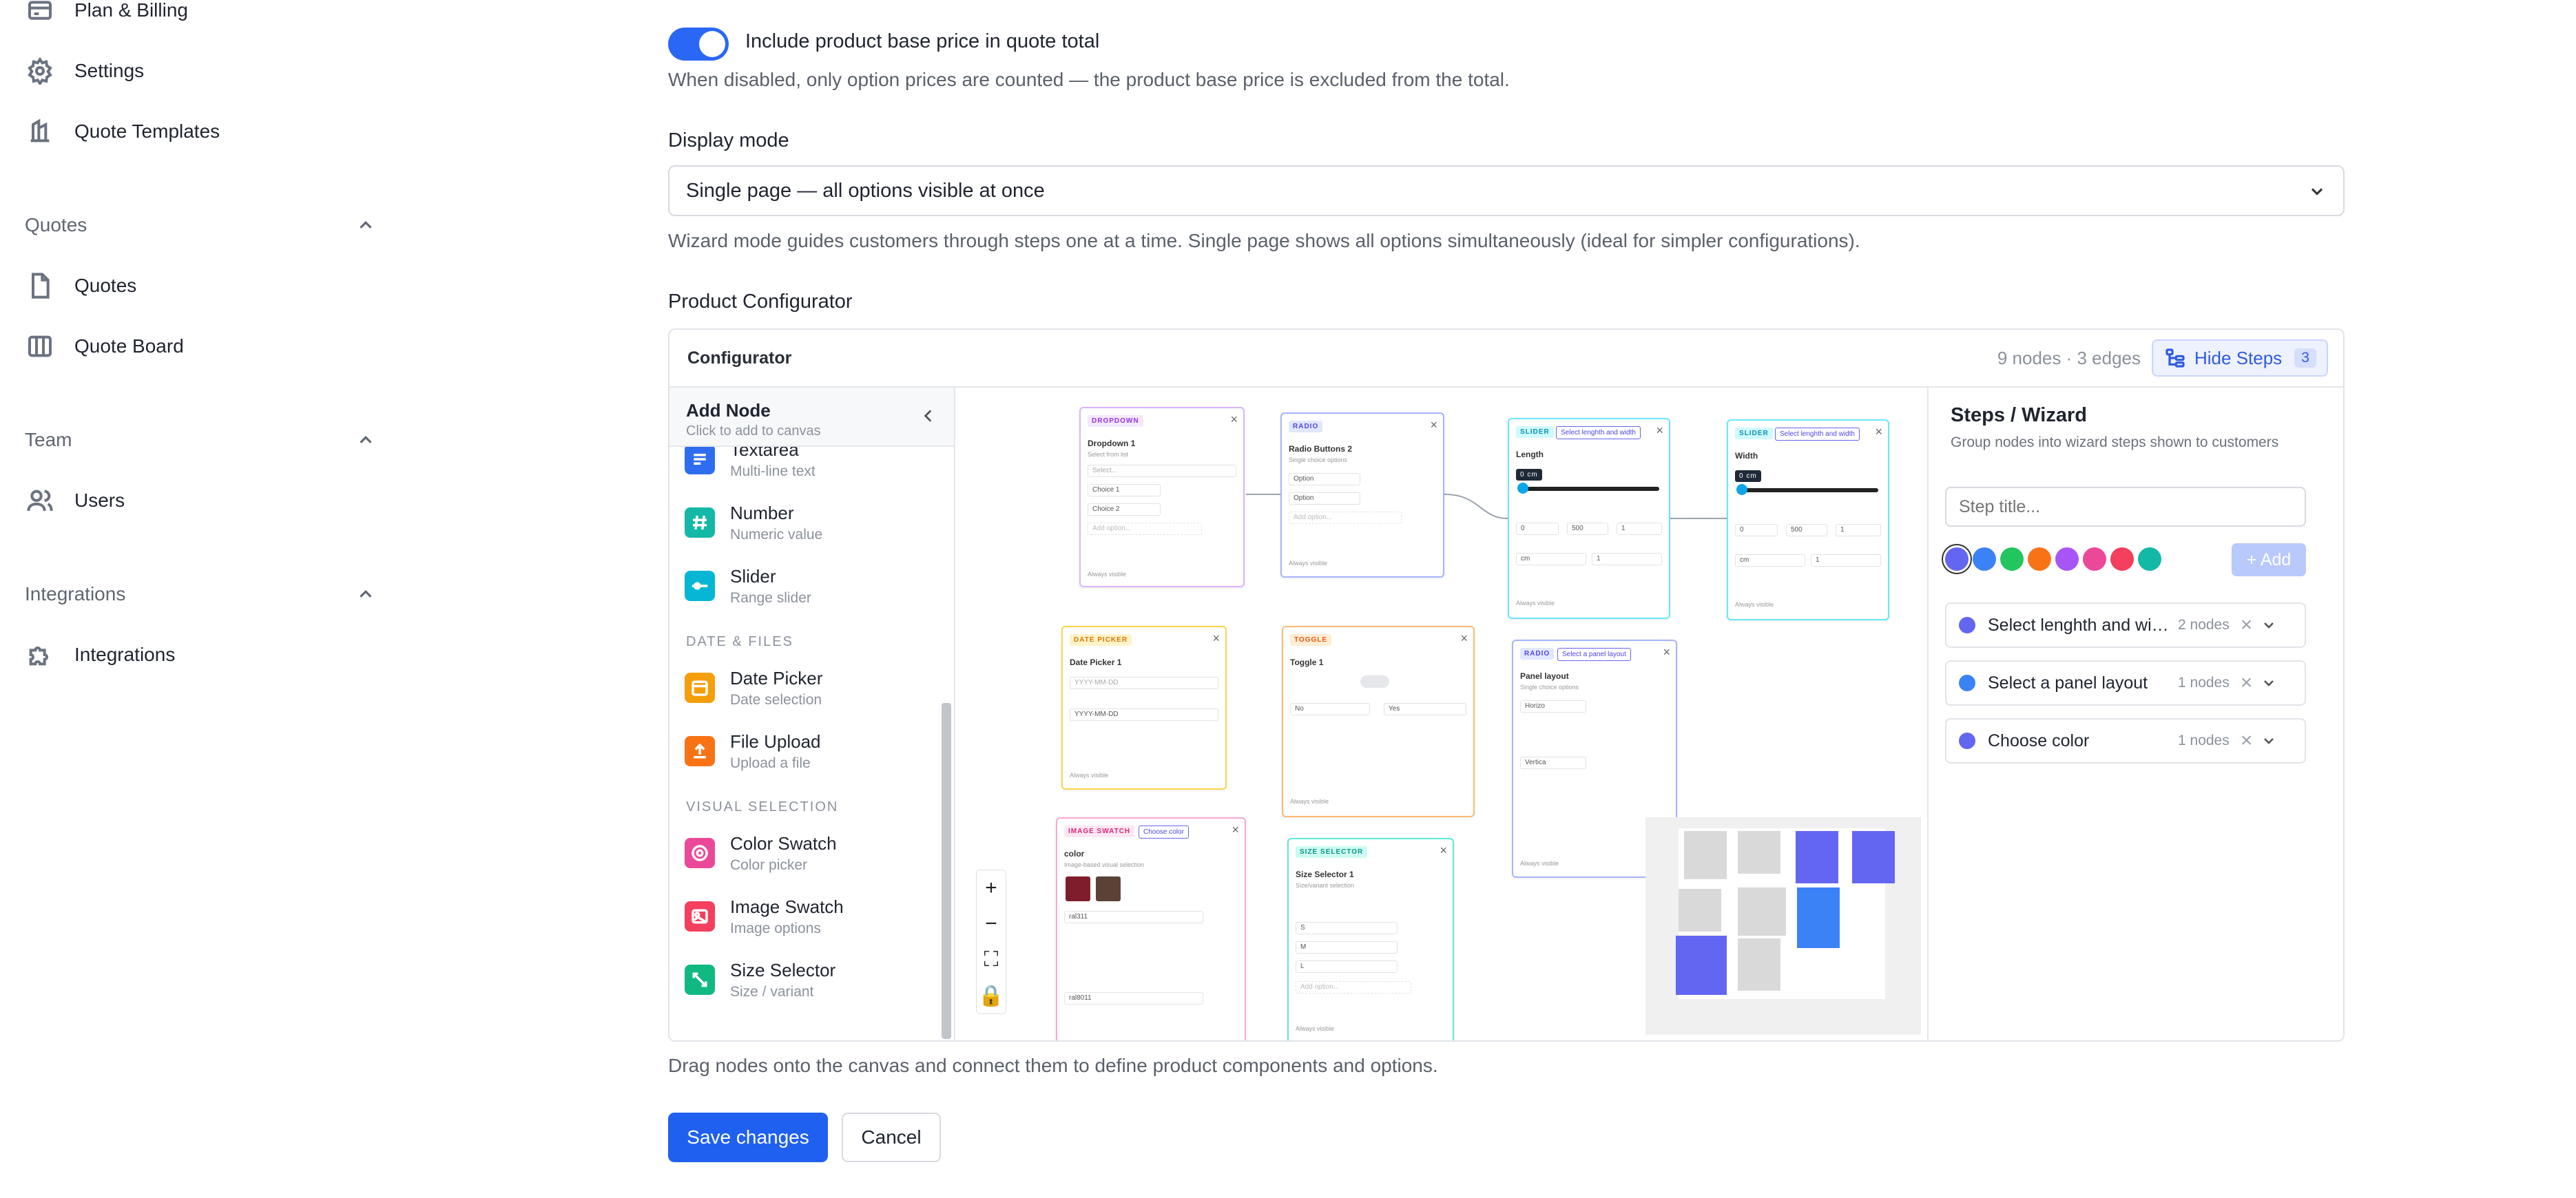 This screenshot has width=2576, height=1198. Describe the element at coordinates (2125, 683) in the screenshot. I see `step-item: Select a panel layout 1 nodes ×` at that location.